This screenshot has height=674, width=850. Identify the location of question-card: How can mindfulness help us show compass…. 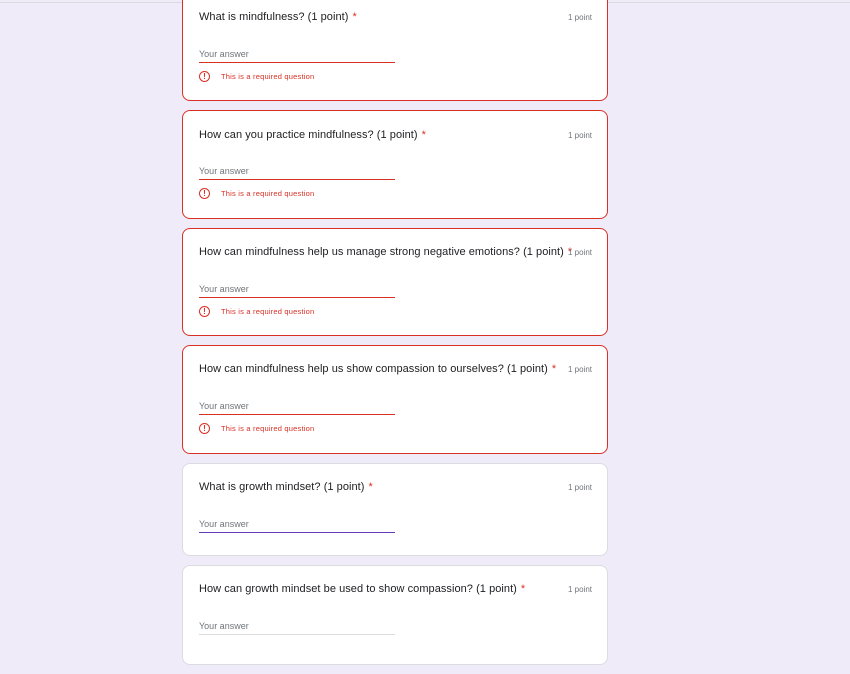
(395, 399).